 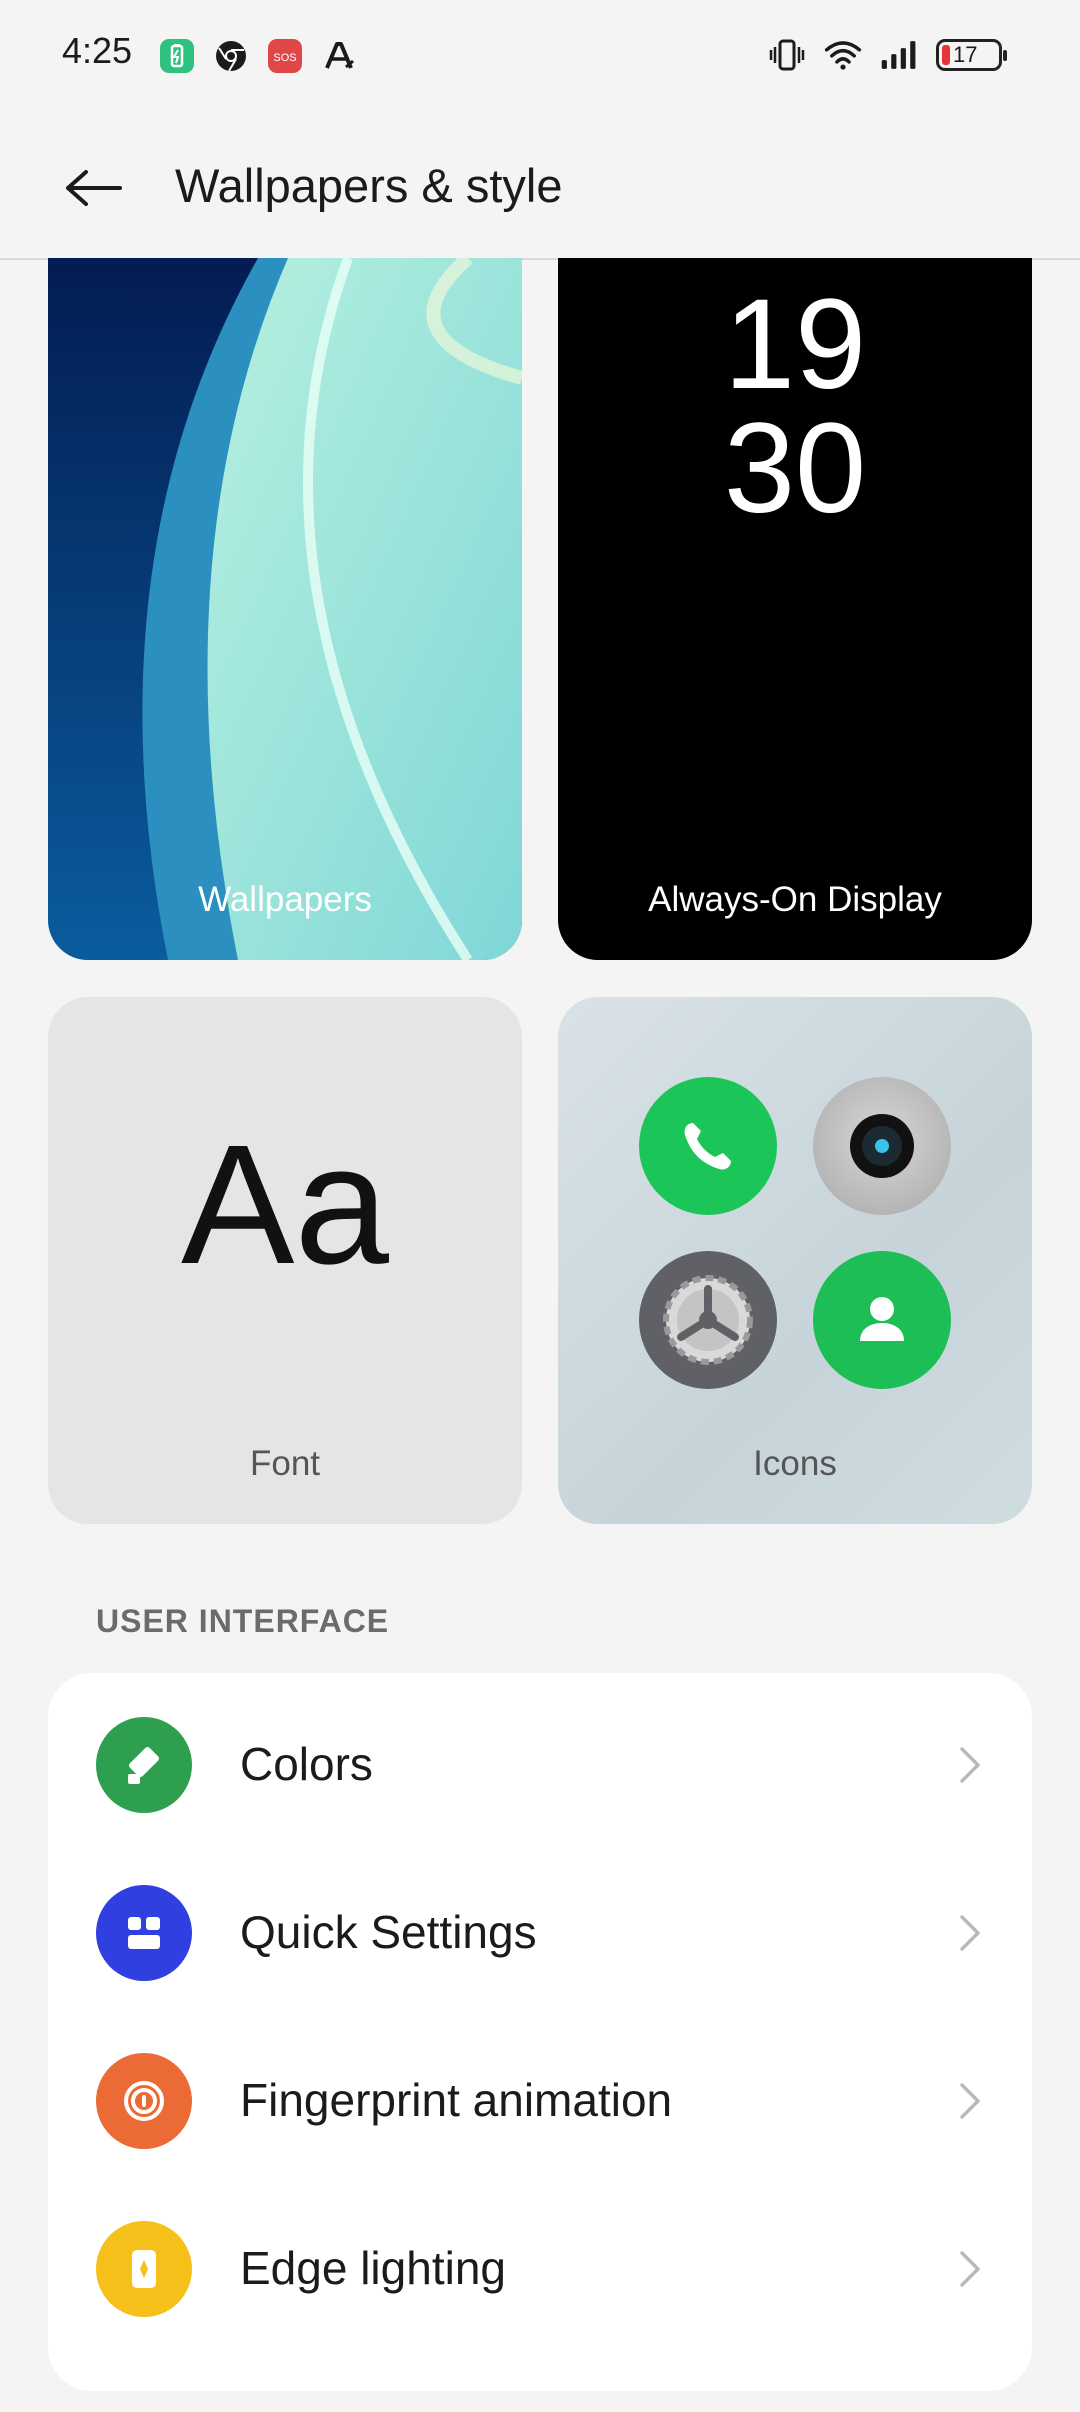 What do you see at coordinates (339, 56) in the screenshot?
I see `a-app-icon` at bounding box center [339, 56].